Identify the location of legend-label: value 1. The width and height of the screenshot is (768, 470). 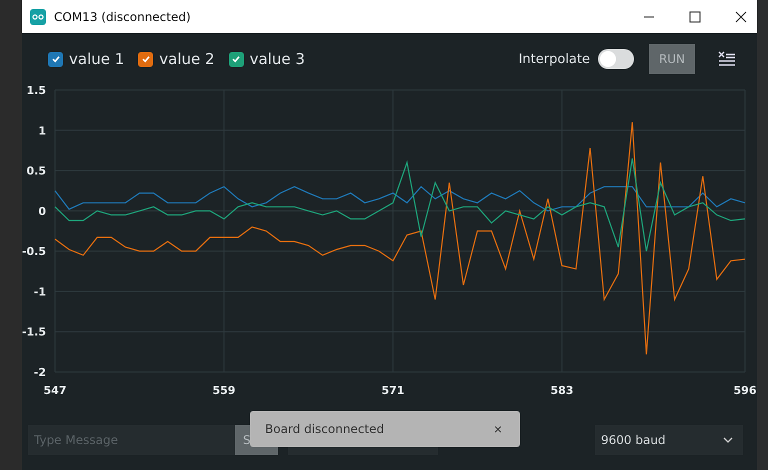
(96, 59).